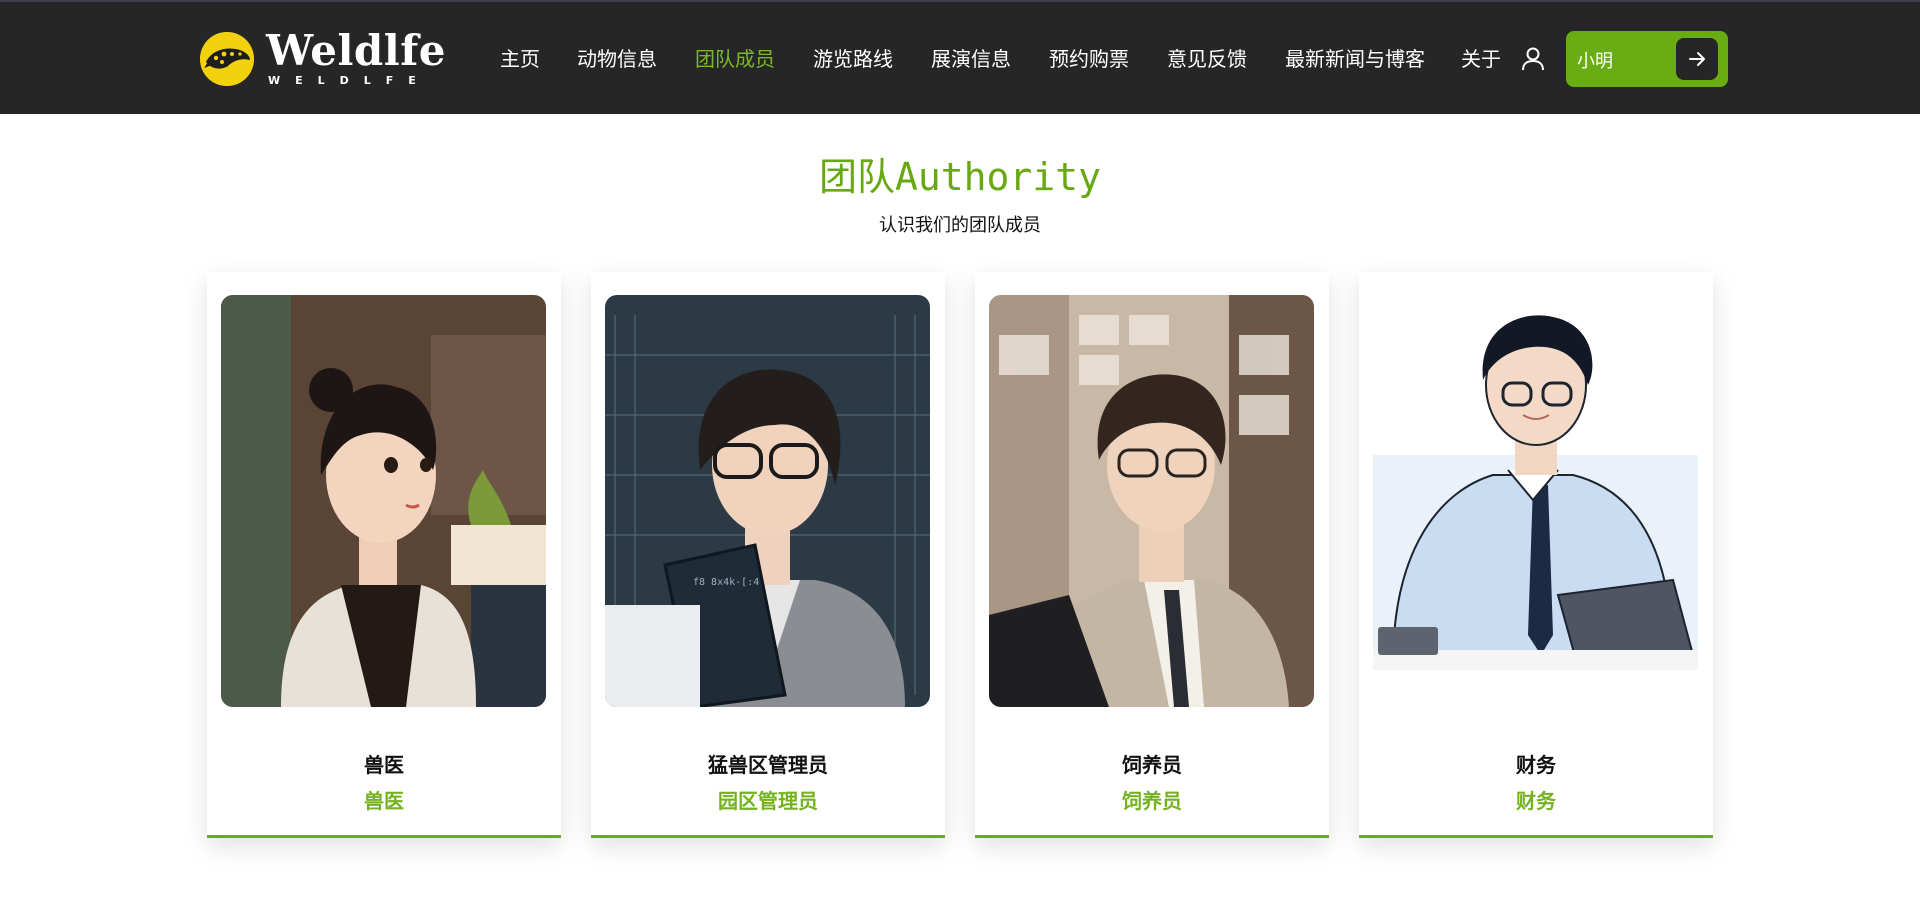 This screenshot has width=1920, height=912. I want to click on team-card: f8 8x4k-[:4 猛兽区管理员 园区管理员, so click(768, 555).